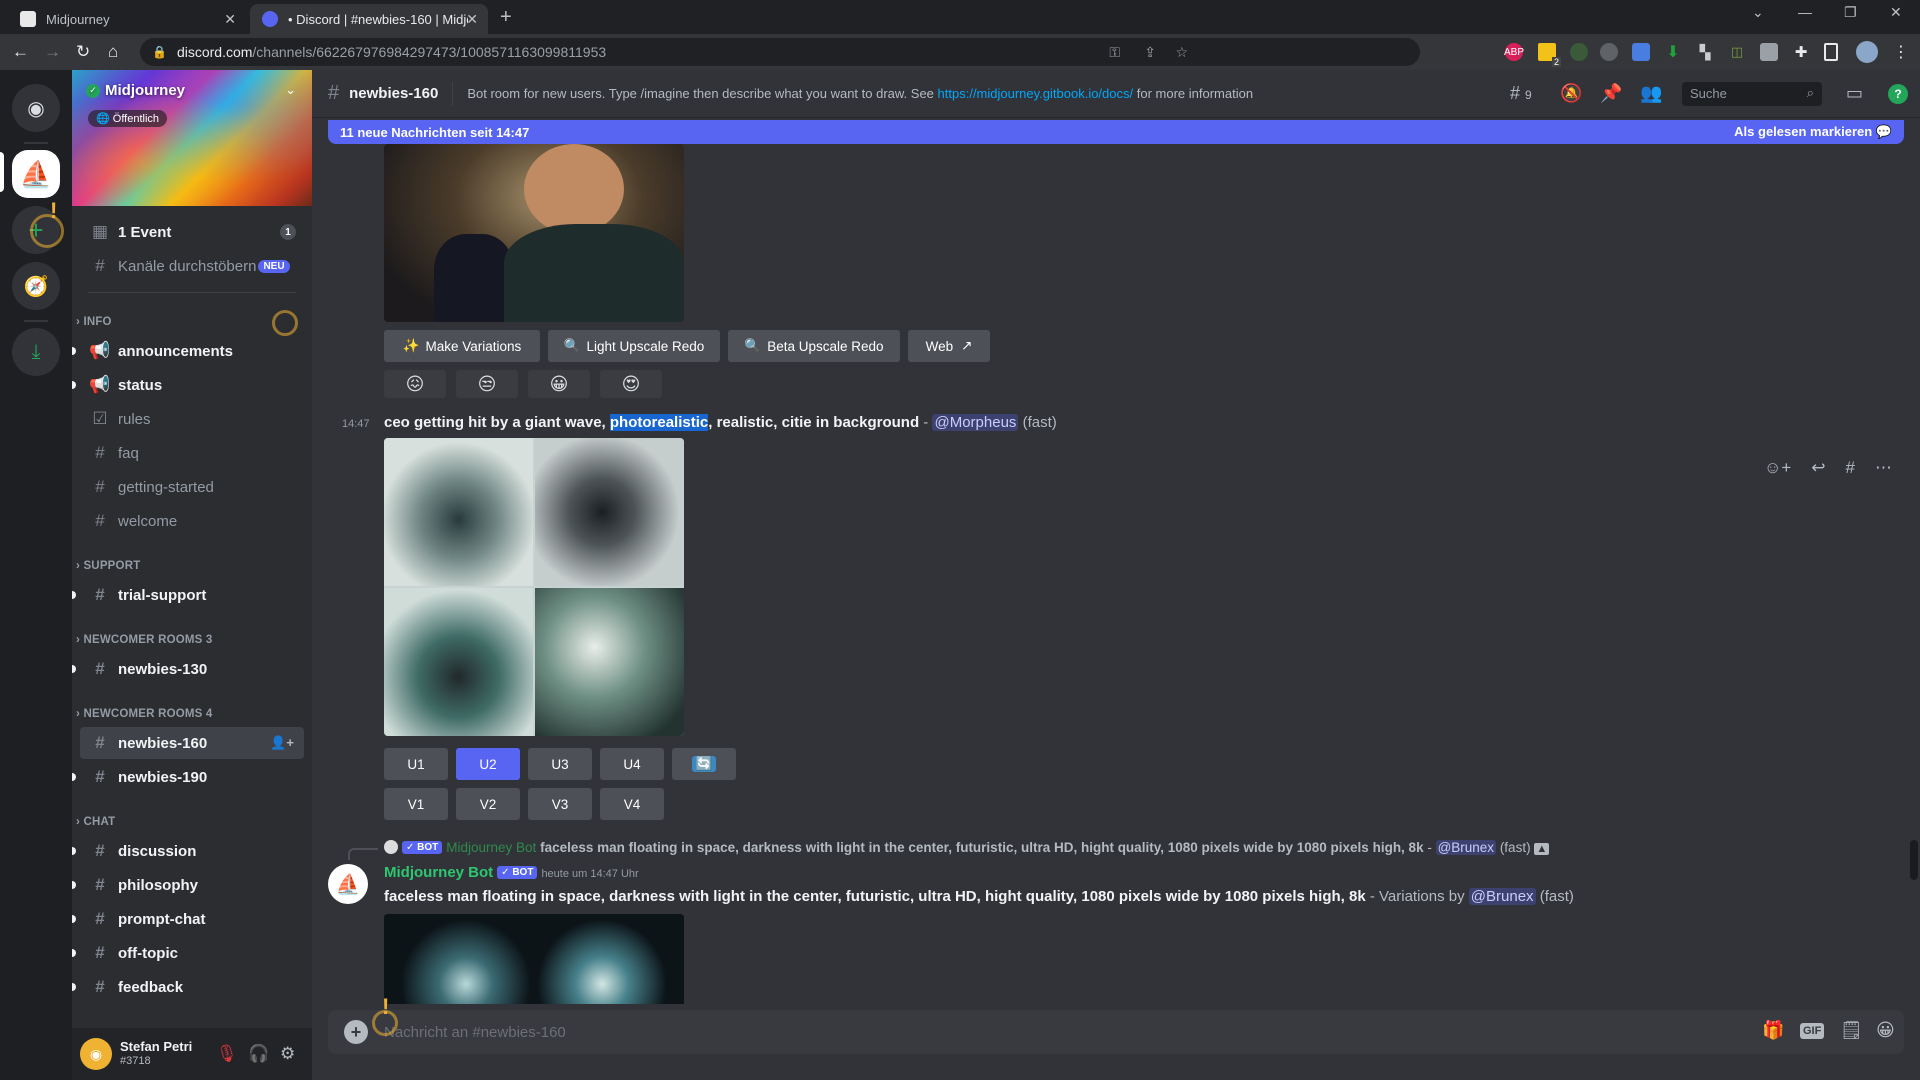  What do you see at coordinates (83, 52) in the screenshot?
I see `reload-icon: ↻` at bounding box center [83, 52].